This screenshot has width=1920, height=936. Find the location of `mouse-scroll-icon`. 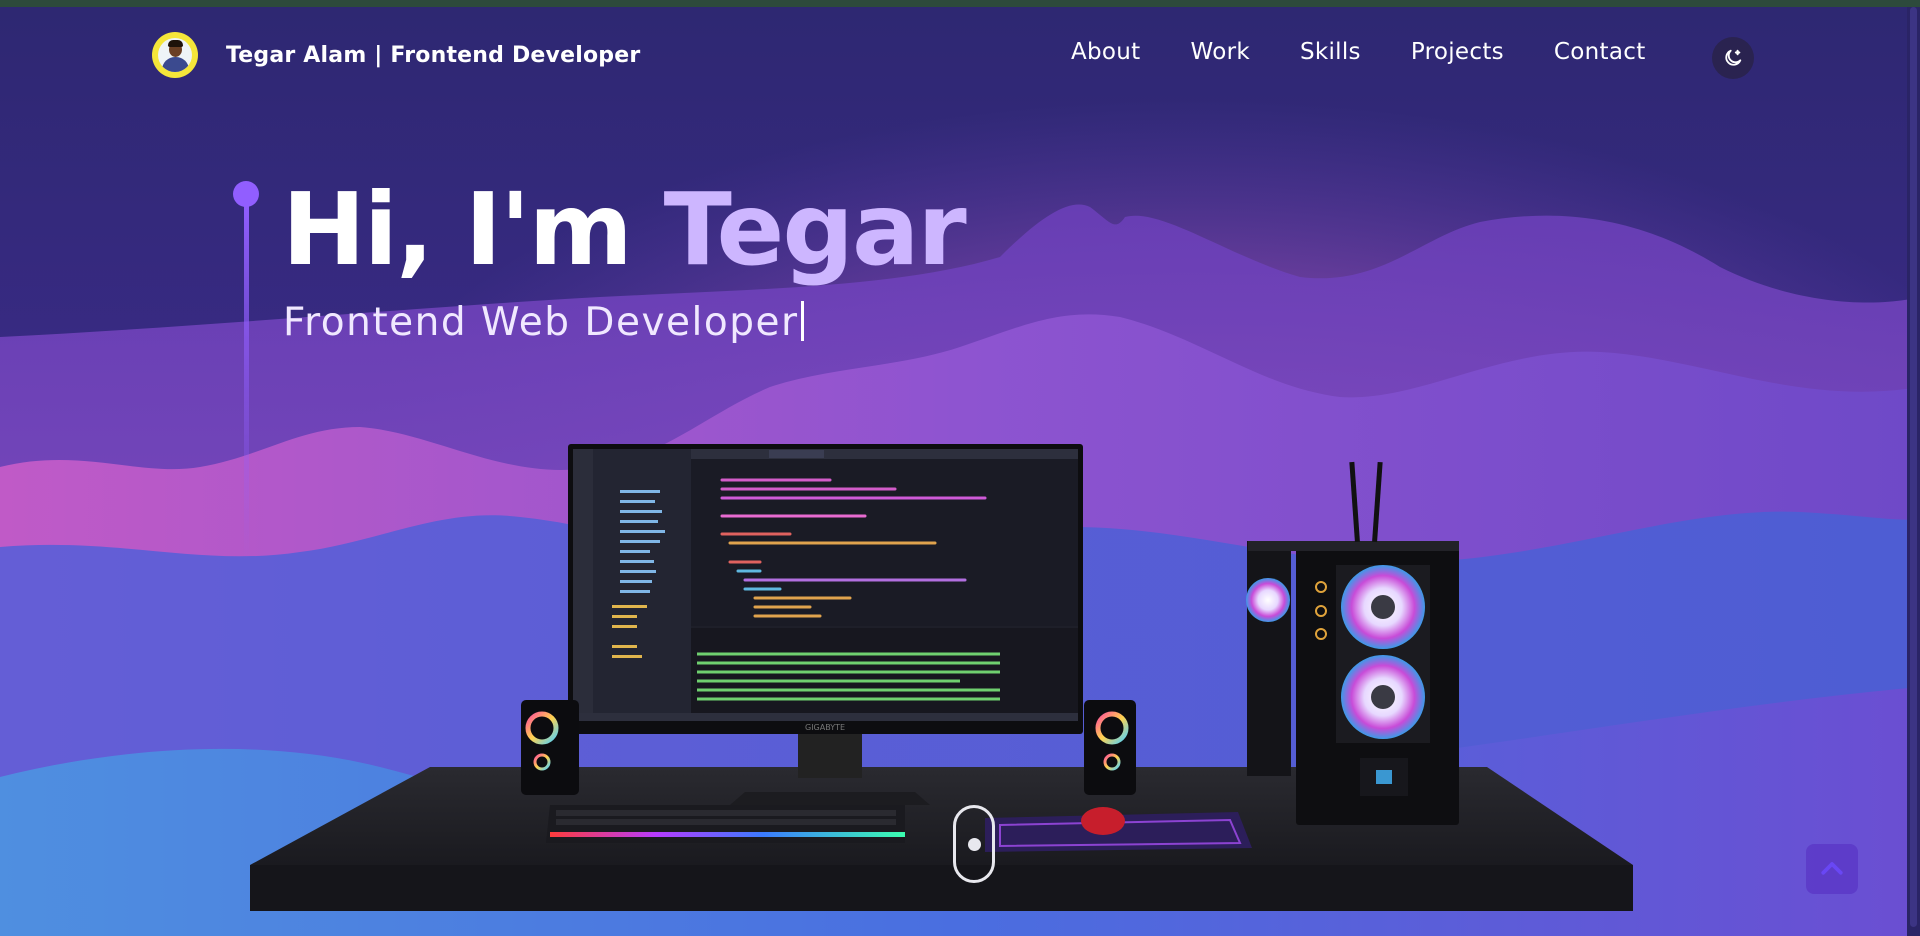

mouse-scroll-icon is located at coordinates (974, 844).